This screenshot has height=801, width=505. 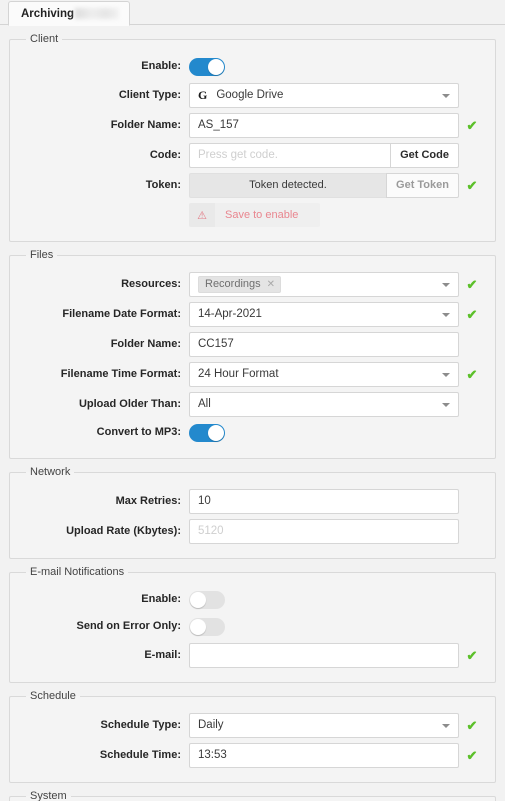 What do you see at coordinates (207, 433) in the screenshot?
I see `convert-to-mp3-toggle` at bounding box center [207, 433].